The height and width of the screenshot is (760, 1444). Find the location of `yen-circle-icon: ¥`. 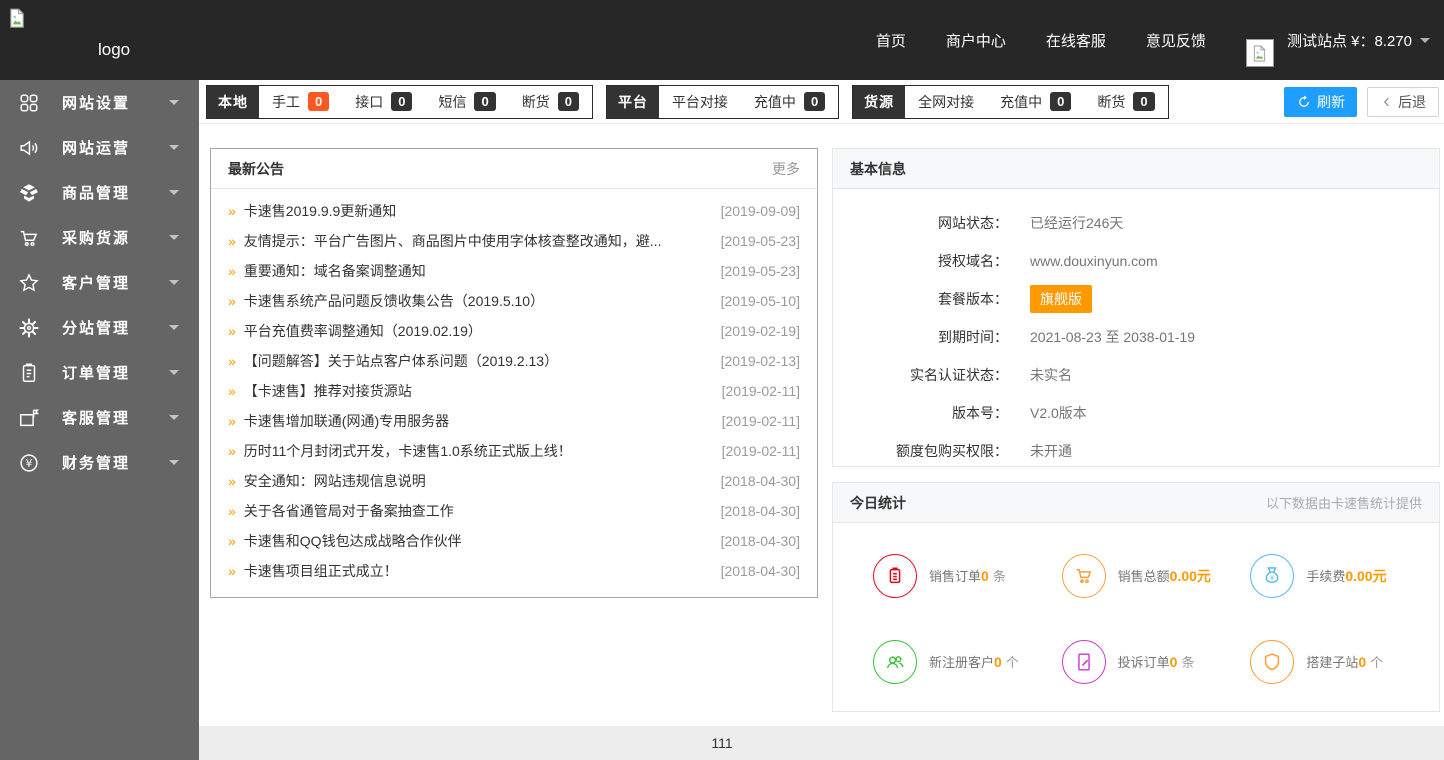

yen-circle-icon: ¥ is located at coordinates (29, 463).